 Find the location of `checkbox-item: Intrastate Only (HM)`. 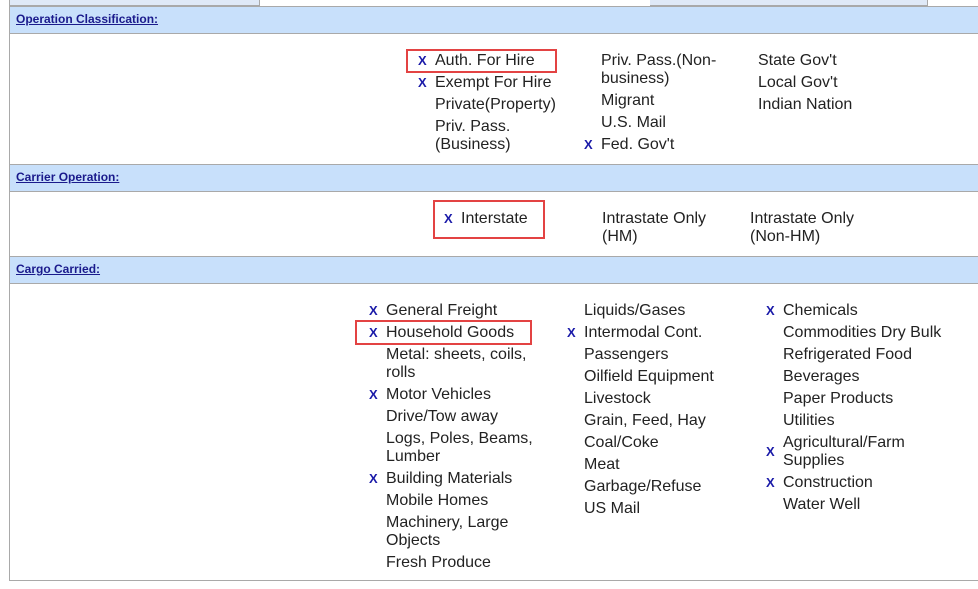

checkbox-item: Intrastate Only (HM) is located at coordinates (654, 227).